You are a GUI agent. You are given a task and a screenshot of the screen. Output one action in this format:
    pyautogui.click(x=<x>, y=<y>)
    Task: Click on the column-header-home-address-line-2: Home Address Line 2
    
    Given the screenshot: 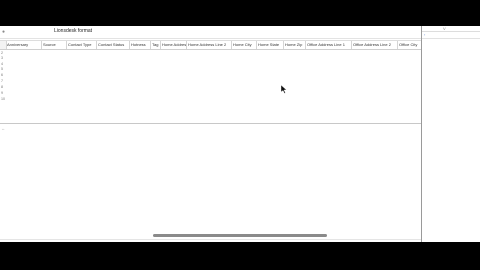 What is the action you would take?
    pyautogui.click(x=209, y=45)
    